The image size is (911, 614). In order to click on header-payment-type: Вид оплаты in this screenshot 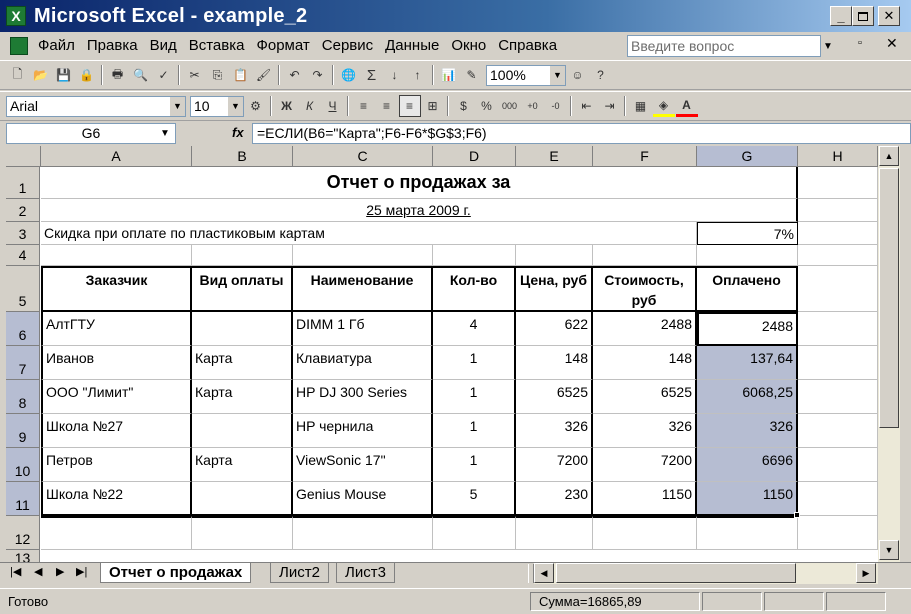, I will do `click(242, 289)`.